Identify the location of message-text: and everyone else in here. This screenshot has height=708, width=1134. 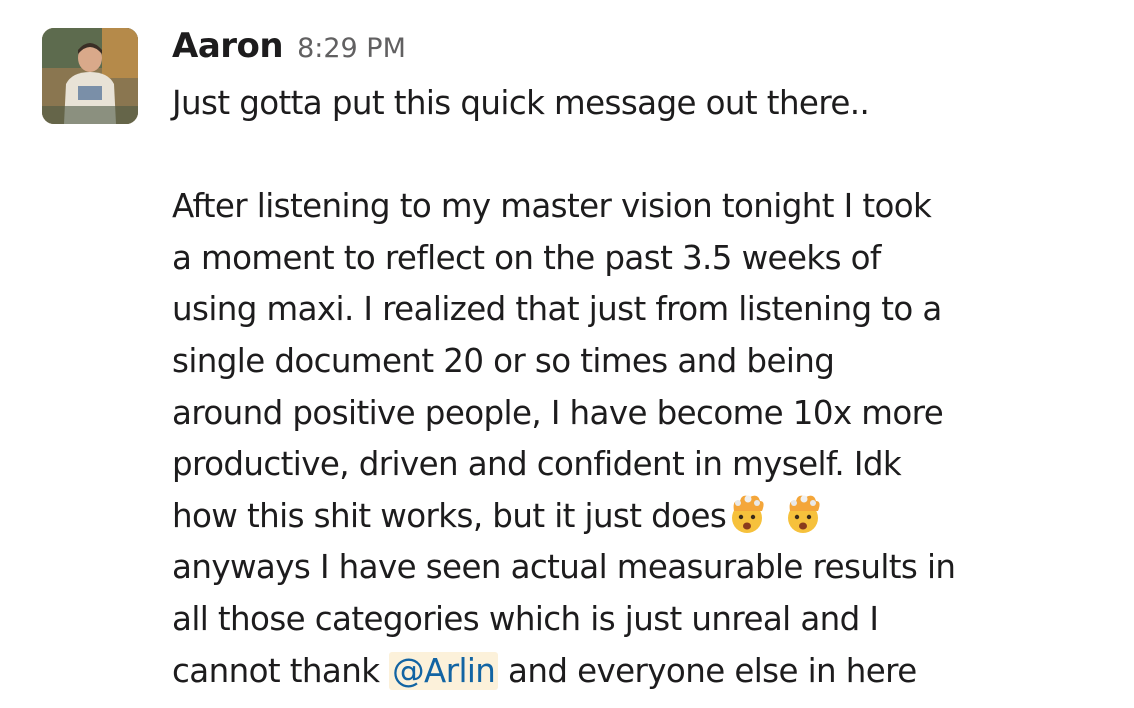
(707, 670).